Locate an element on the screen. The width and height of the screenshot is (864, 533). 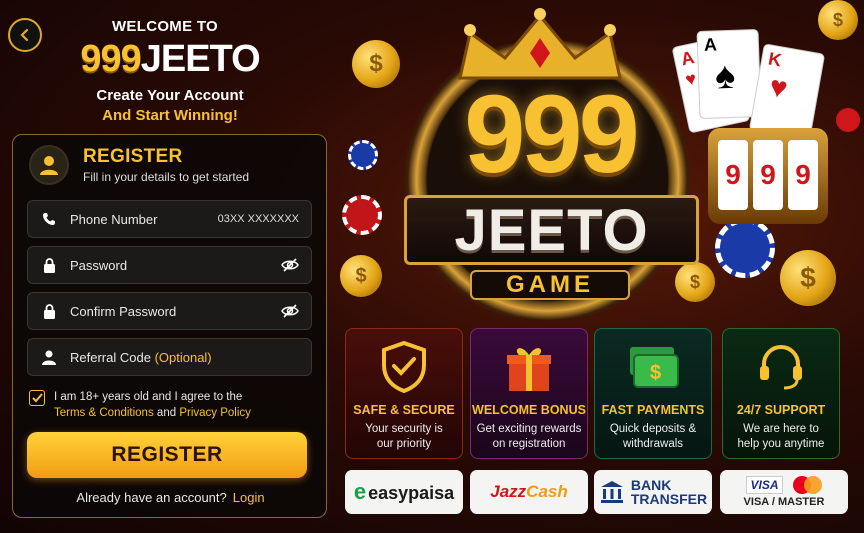
feature-desc: Your security is our priority is located at coordinates (404, 436).